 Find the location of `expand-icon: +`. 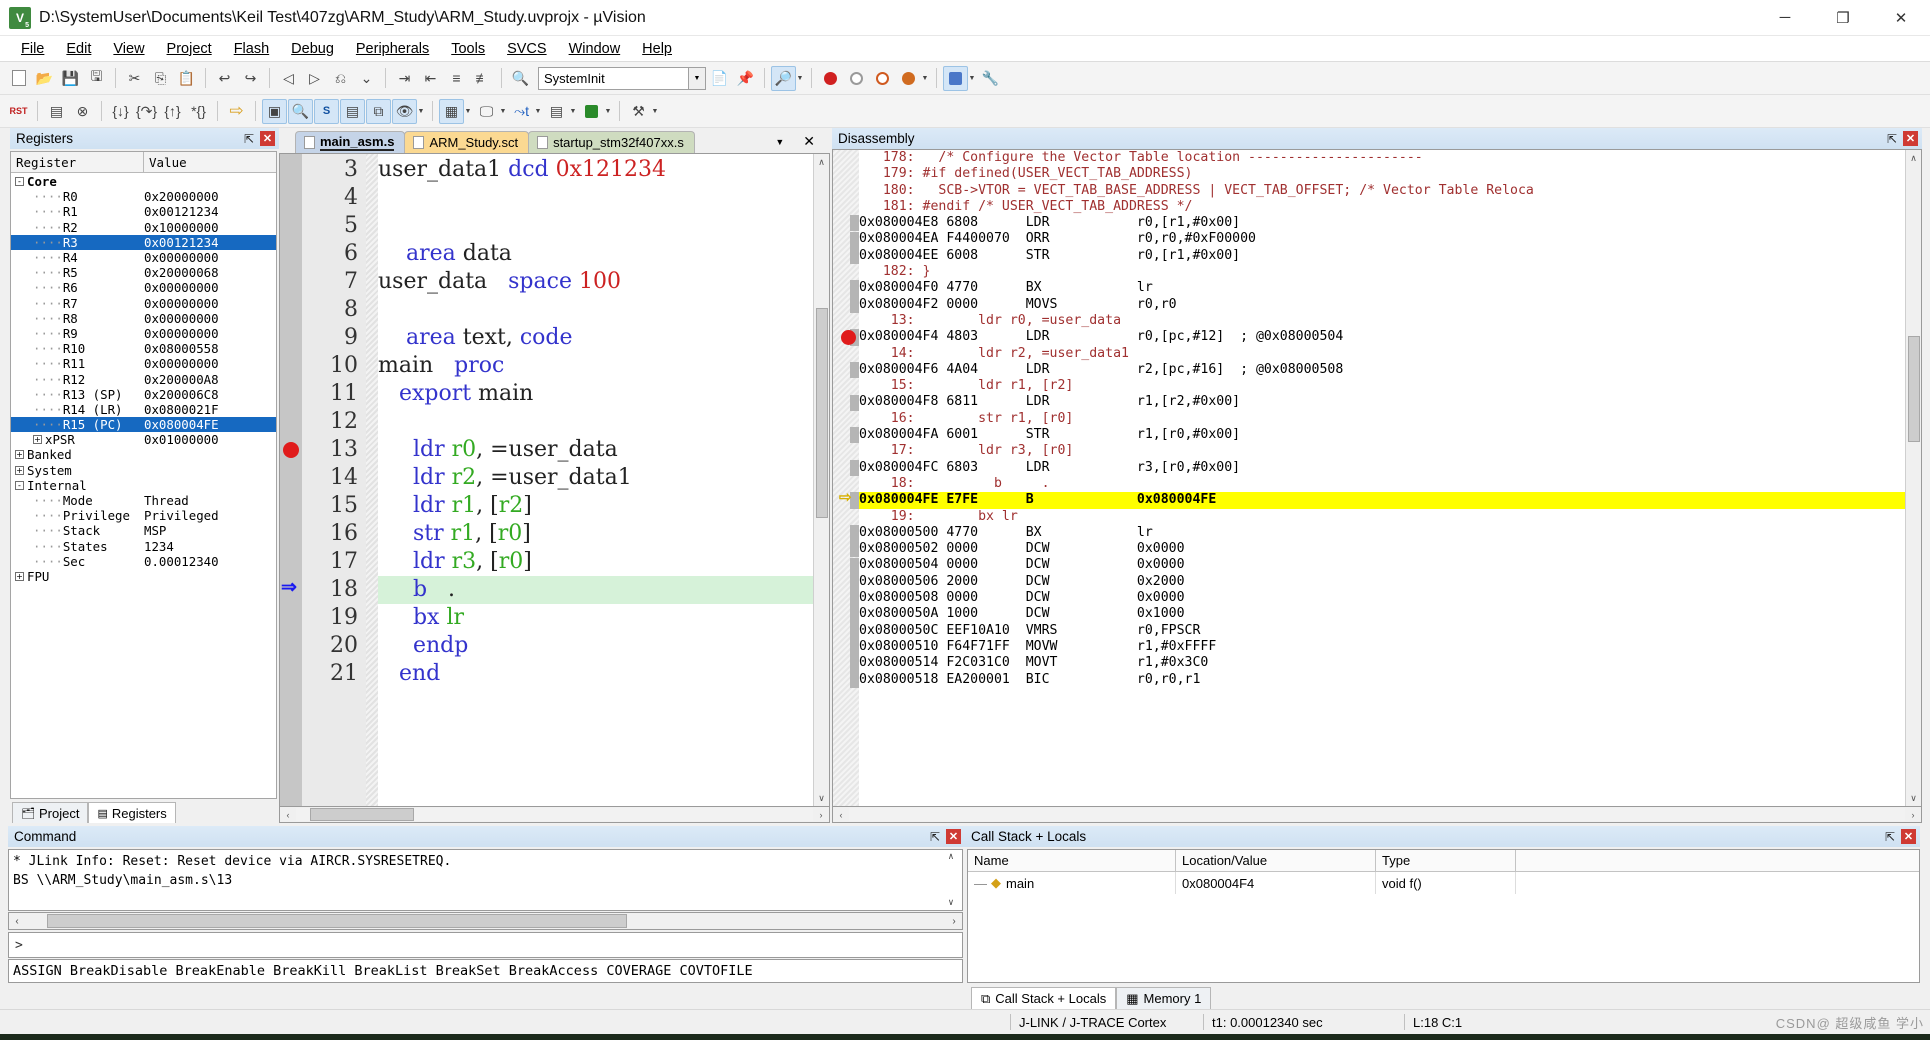

expand-icon: + is located at coordinates (19, 576).